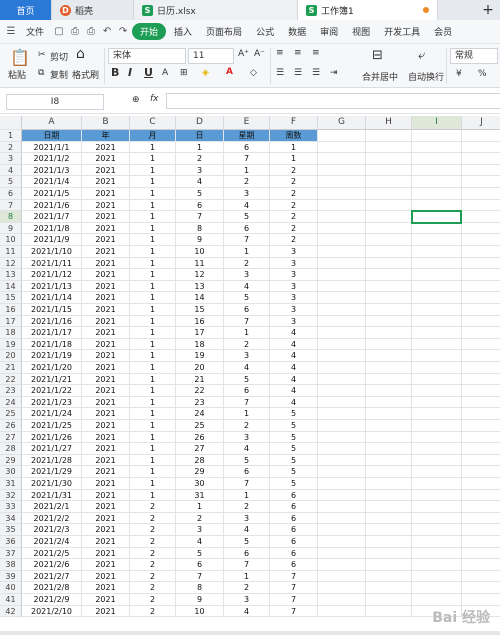  I want to click on increase-font-icon: A⁺, so click(243, 54).